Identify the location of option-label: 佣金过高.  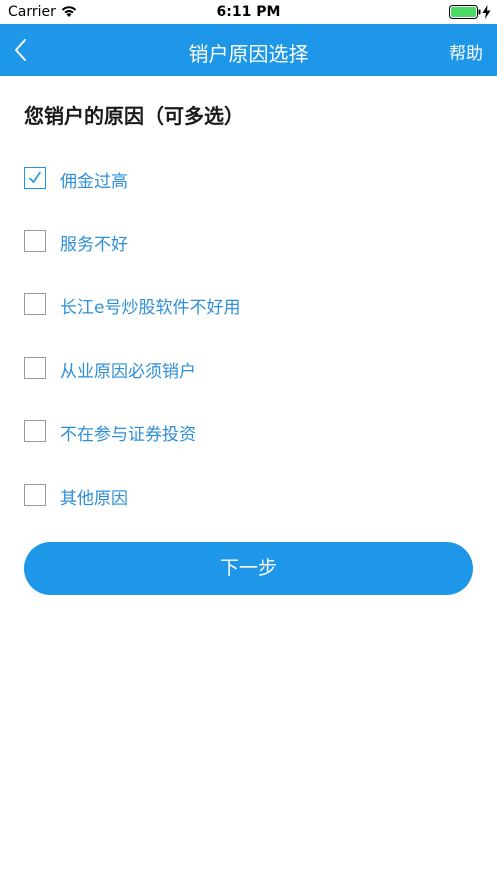
(94, 182).